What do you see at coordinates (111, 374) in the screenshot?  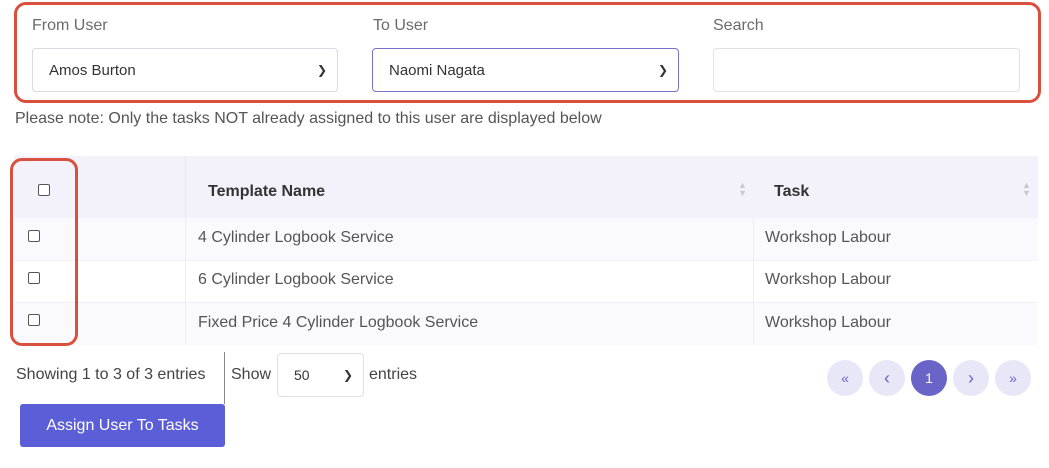 I see `showing-entries-info: Showing 1 to 3 of 3 entries` at bounding box center [111, 374].